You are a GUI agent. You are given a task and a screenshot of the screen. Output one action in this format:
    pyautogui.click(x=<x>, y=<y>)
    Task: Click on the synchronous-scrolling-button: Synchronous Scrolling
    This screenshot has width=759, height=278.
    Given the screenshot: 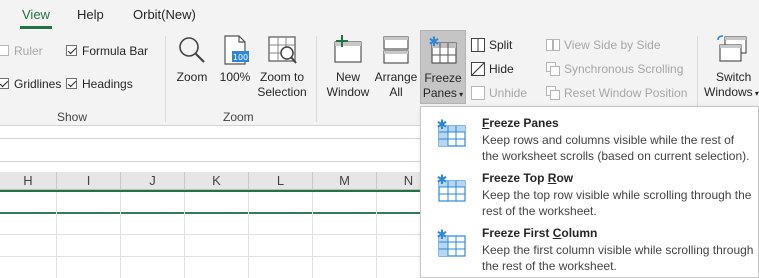 What is the action you would take?
    pyautogui.click(x=614, y=69)
    